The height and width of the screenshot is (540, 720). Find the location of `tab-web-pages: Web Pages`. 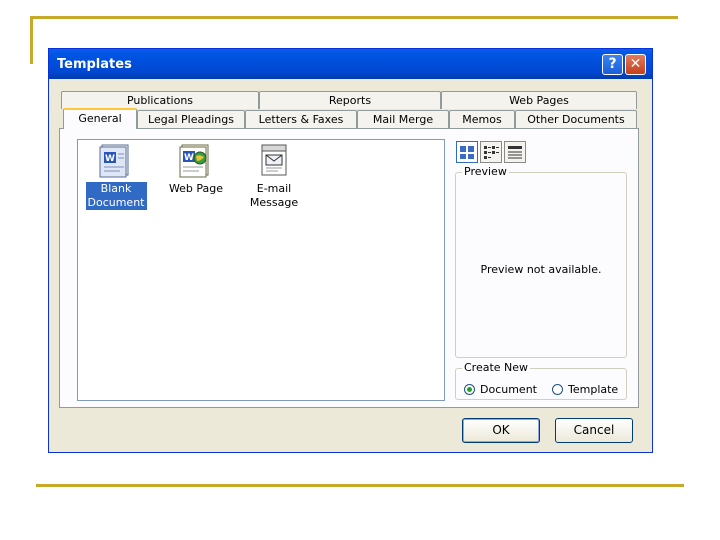

tab-web-pages: Web Pages is located at coordinates (539, 100).